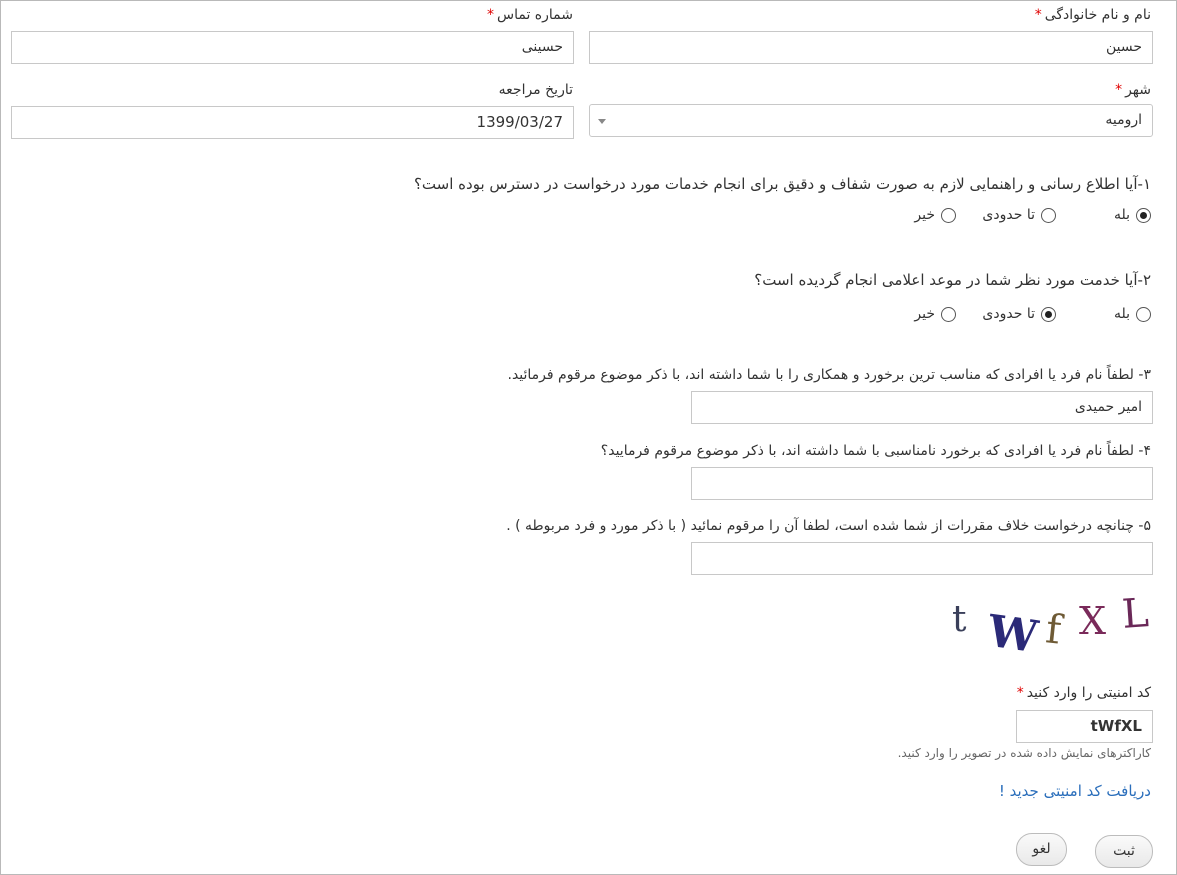  What do you see at coordinates (1093, 621) in the screenshot?
I see `captcha-char: X` at bounding box center [1093, 621].